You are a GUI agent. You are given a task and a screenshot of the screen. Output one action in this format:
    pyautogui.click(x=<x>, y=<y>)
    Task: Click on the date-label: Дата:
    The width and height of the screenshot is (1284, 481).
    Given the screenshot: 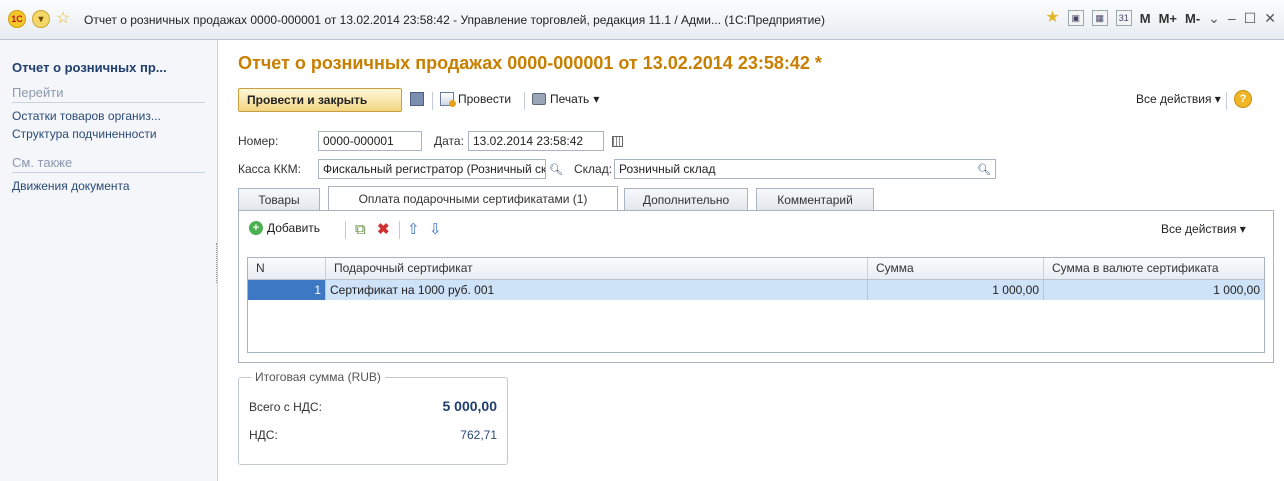 What is the action you would take?
    pyautogui.click(x=449, y=141)
    